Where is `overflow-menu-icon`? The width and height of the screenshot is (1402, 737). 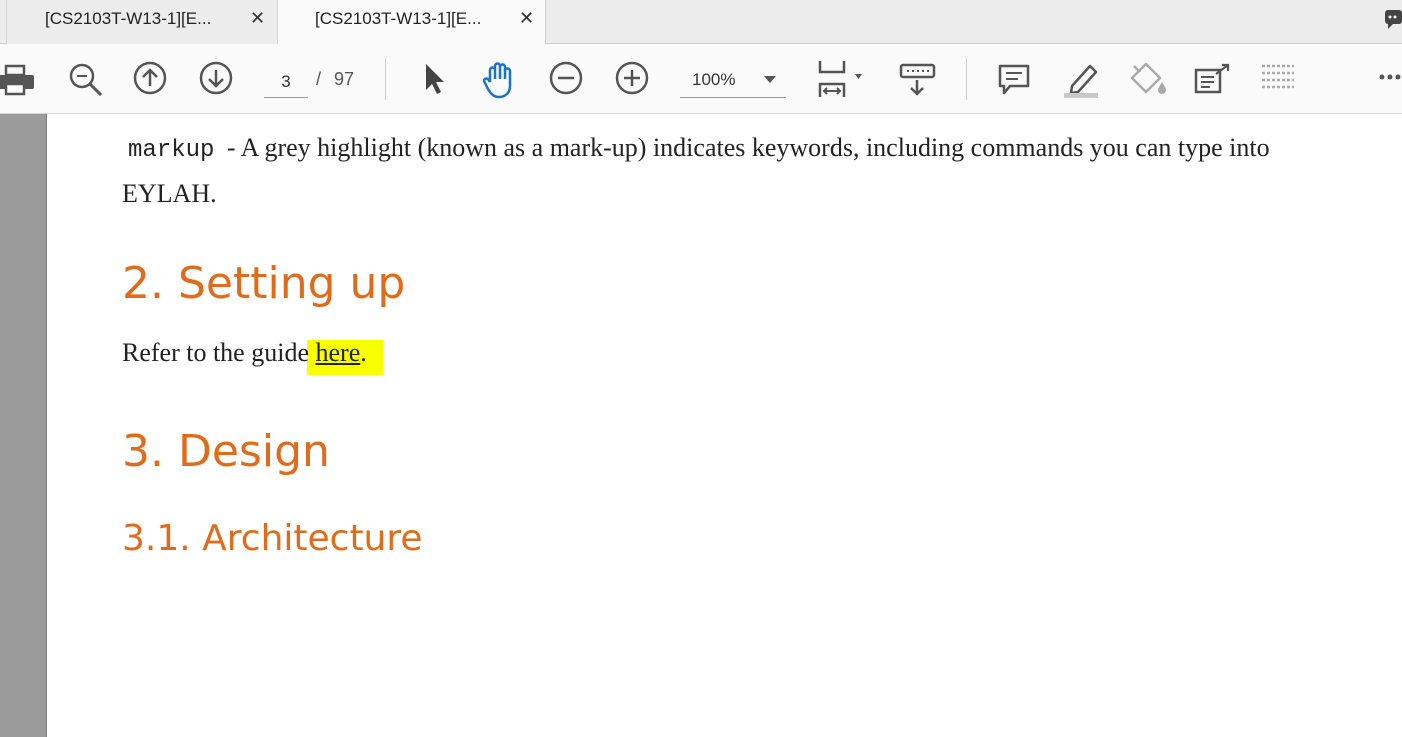 overflow-menu-icon is located at coordinates (1390, 77).